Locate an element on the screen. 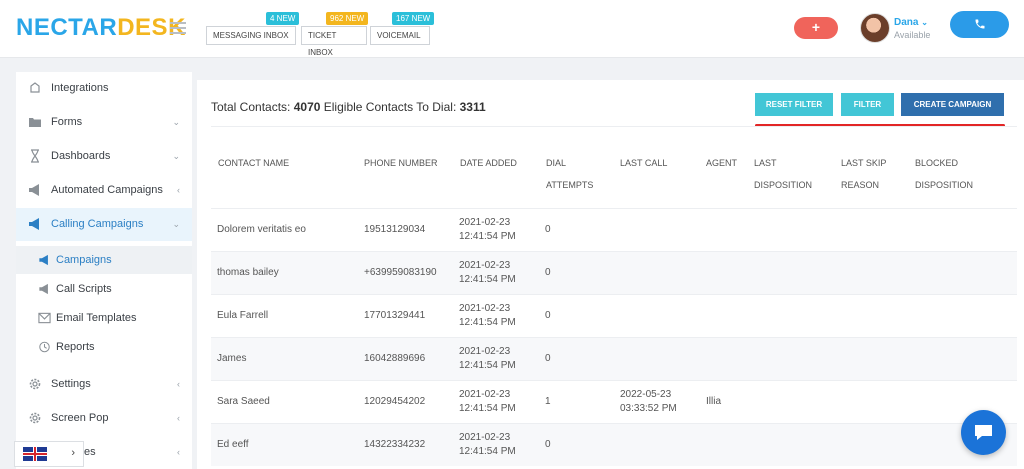  filter-button: Filter is located at coordinates (867, 104).